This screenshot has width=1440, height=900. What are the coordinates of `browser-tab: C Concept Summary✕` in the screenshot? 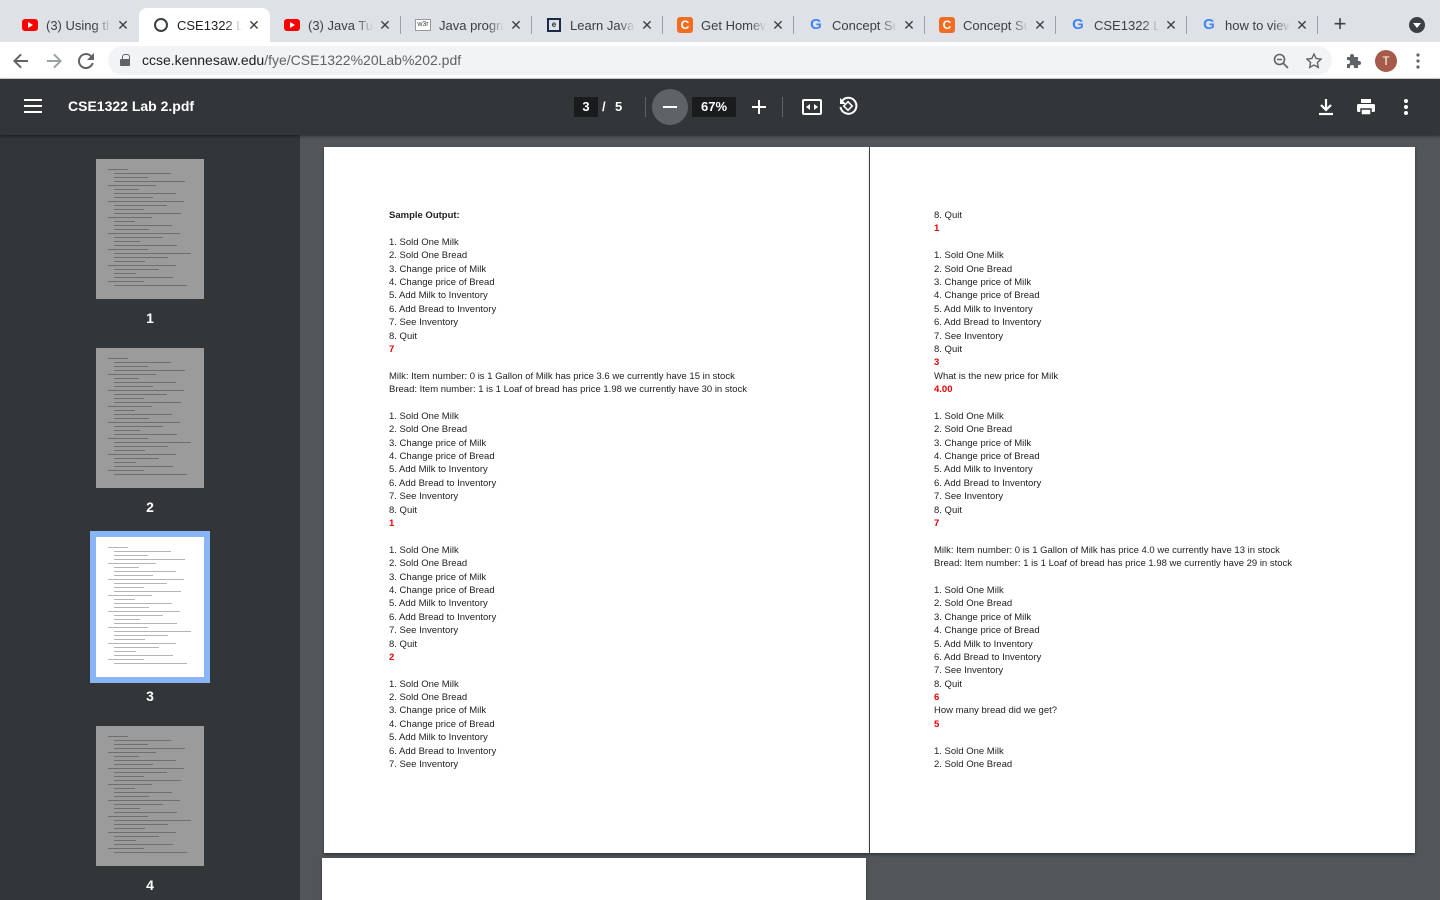 It's located at (990, 25).